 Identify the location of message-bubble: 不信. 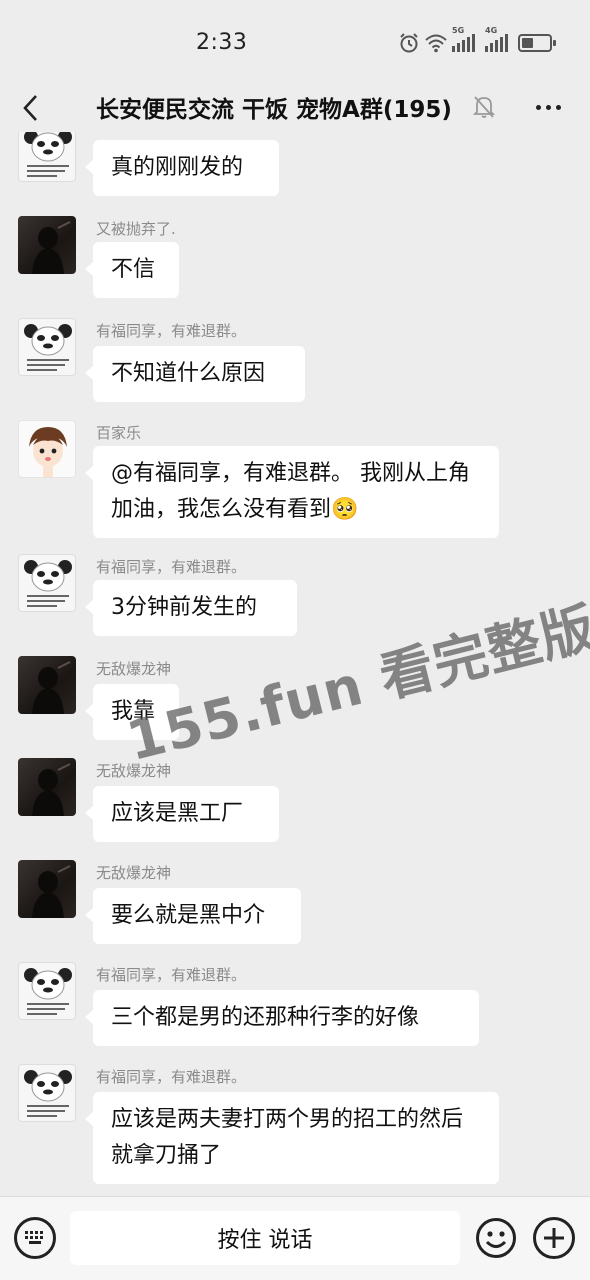
(132, 270).